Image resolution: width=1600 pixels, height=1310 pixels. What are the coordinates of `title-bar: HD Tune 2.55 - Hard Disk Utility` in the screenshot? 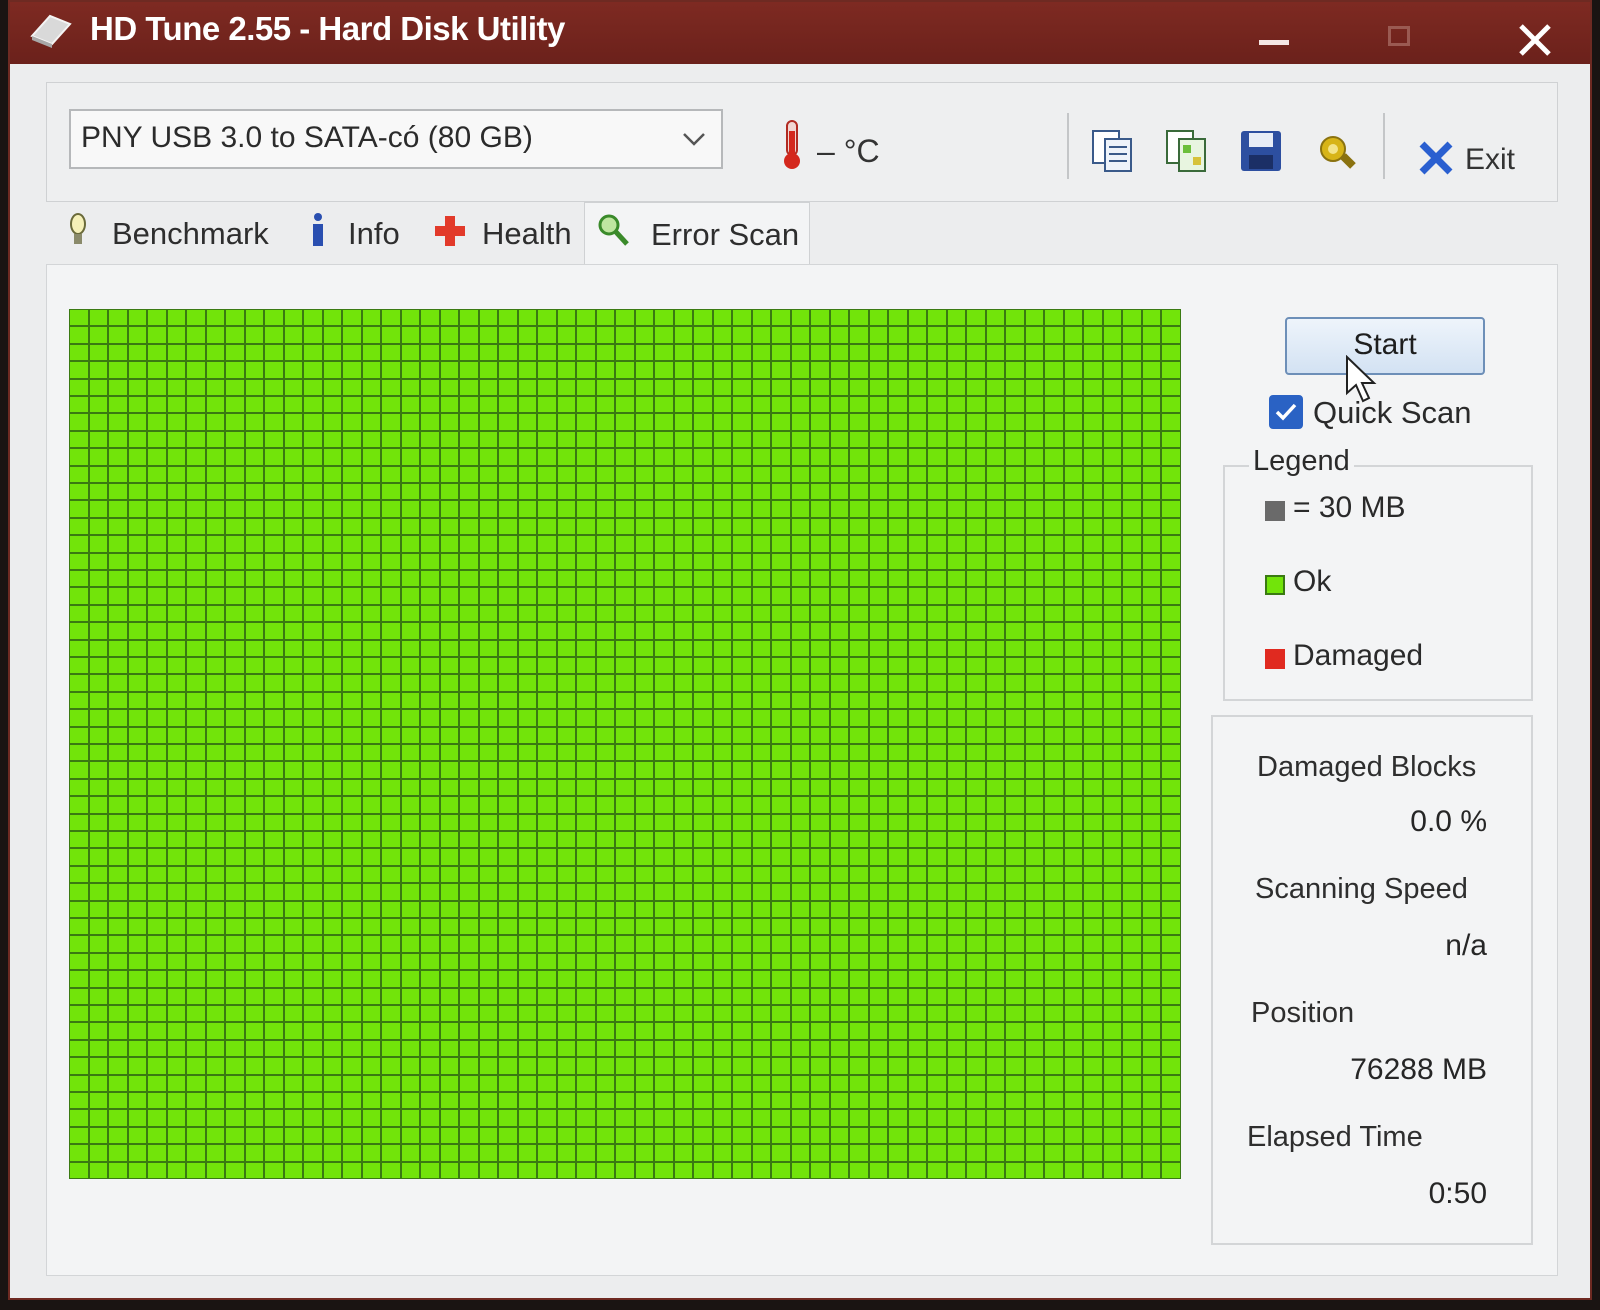 It's located at (800, 33).